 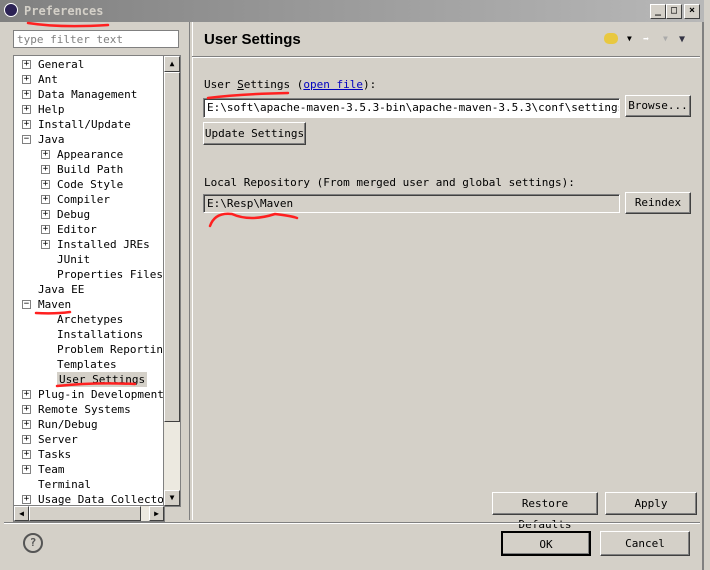 I want to click on annotation-local-repo, so click(x=253, y=220).